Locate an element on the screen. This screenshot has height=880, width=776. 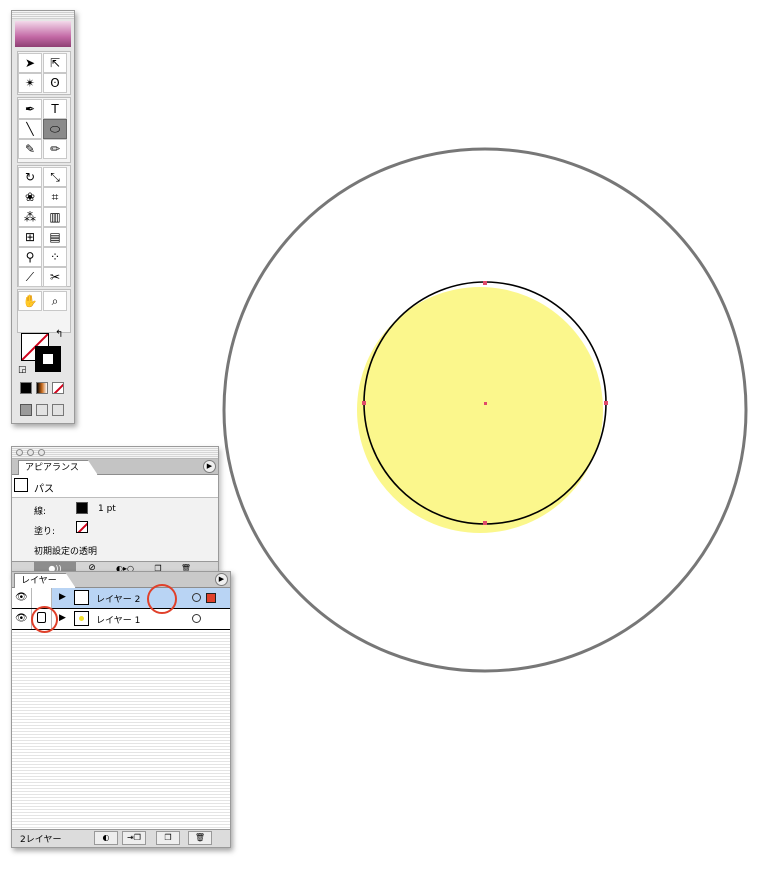
tab-layers: レイヤー is located at coordinates (45, 580).